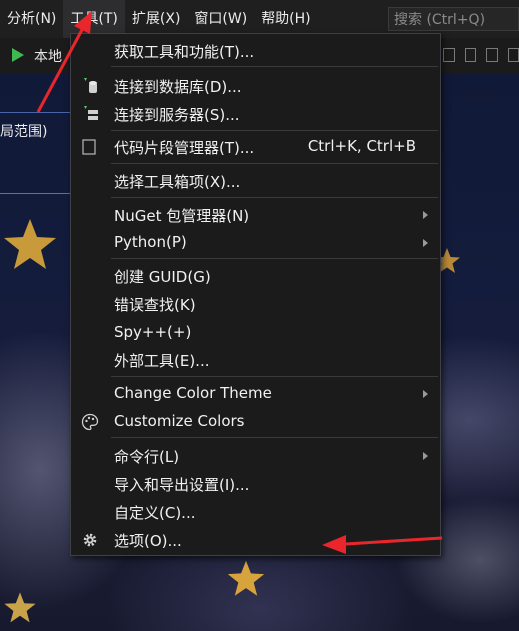  Describe the element at coordinates (89, 147) in the screenshot. I see `snippet-icon` at that location.